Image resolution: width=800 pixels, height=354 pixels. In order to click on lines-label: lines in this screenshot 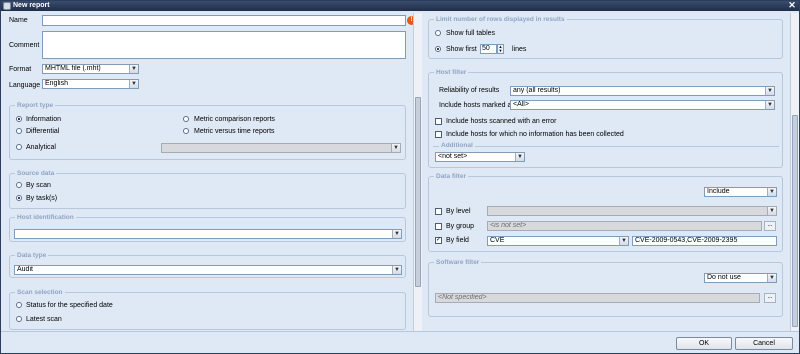, I will do `click(519, 49)`.